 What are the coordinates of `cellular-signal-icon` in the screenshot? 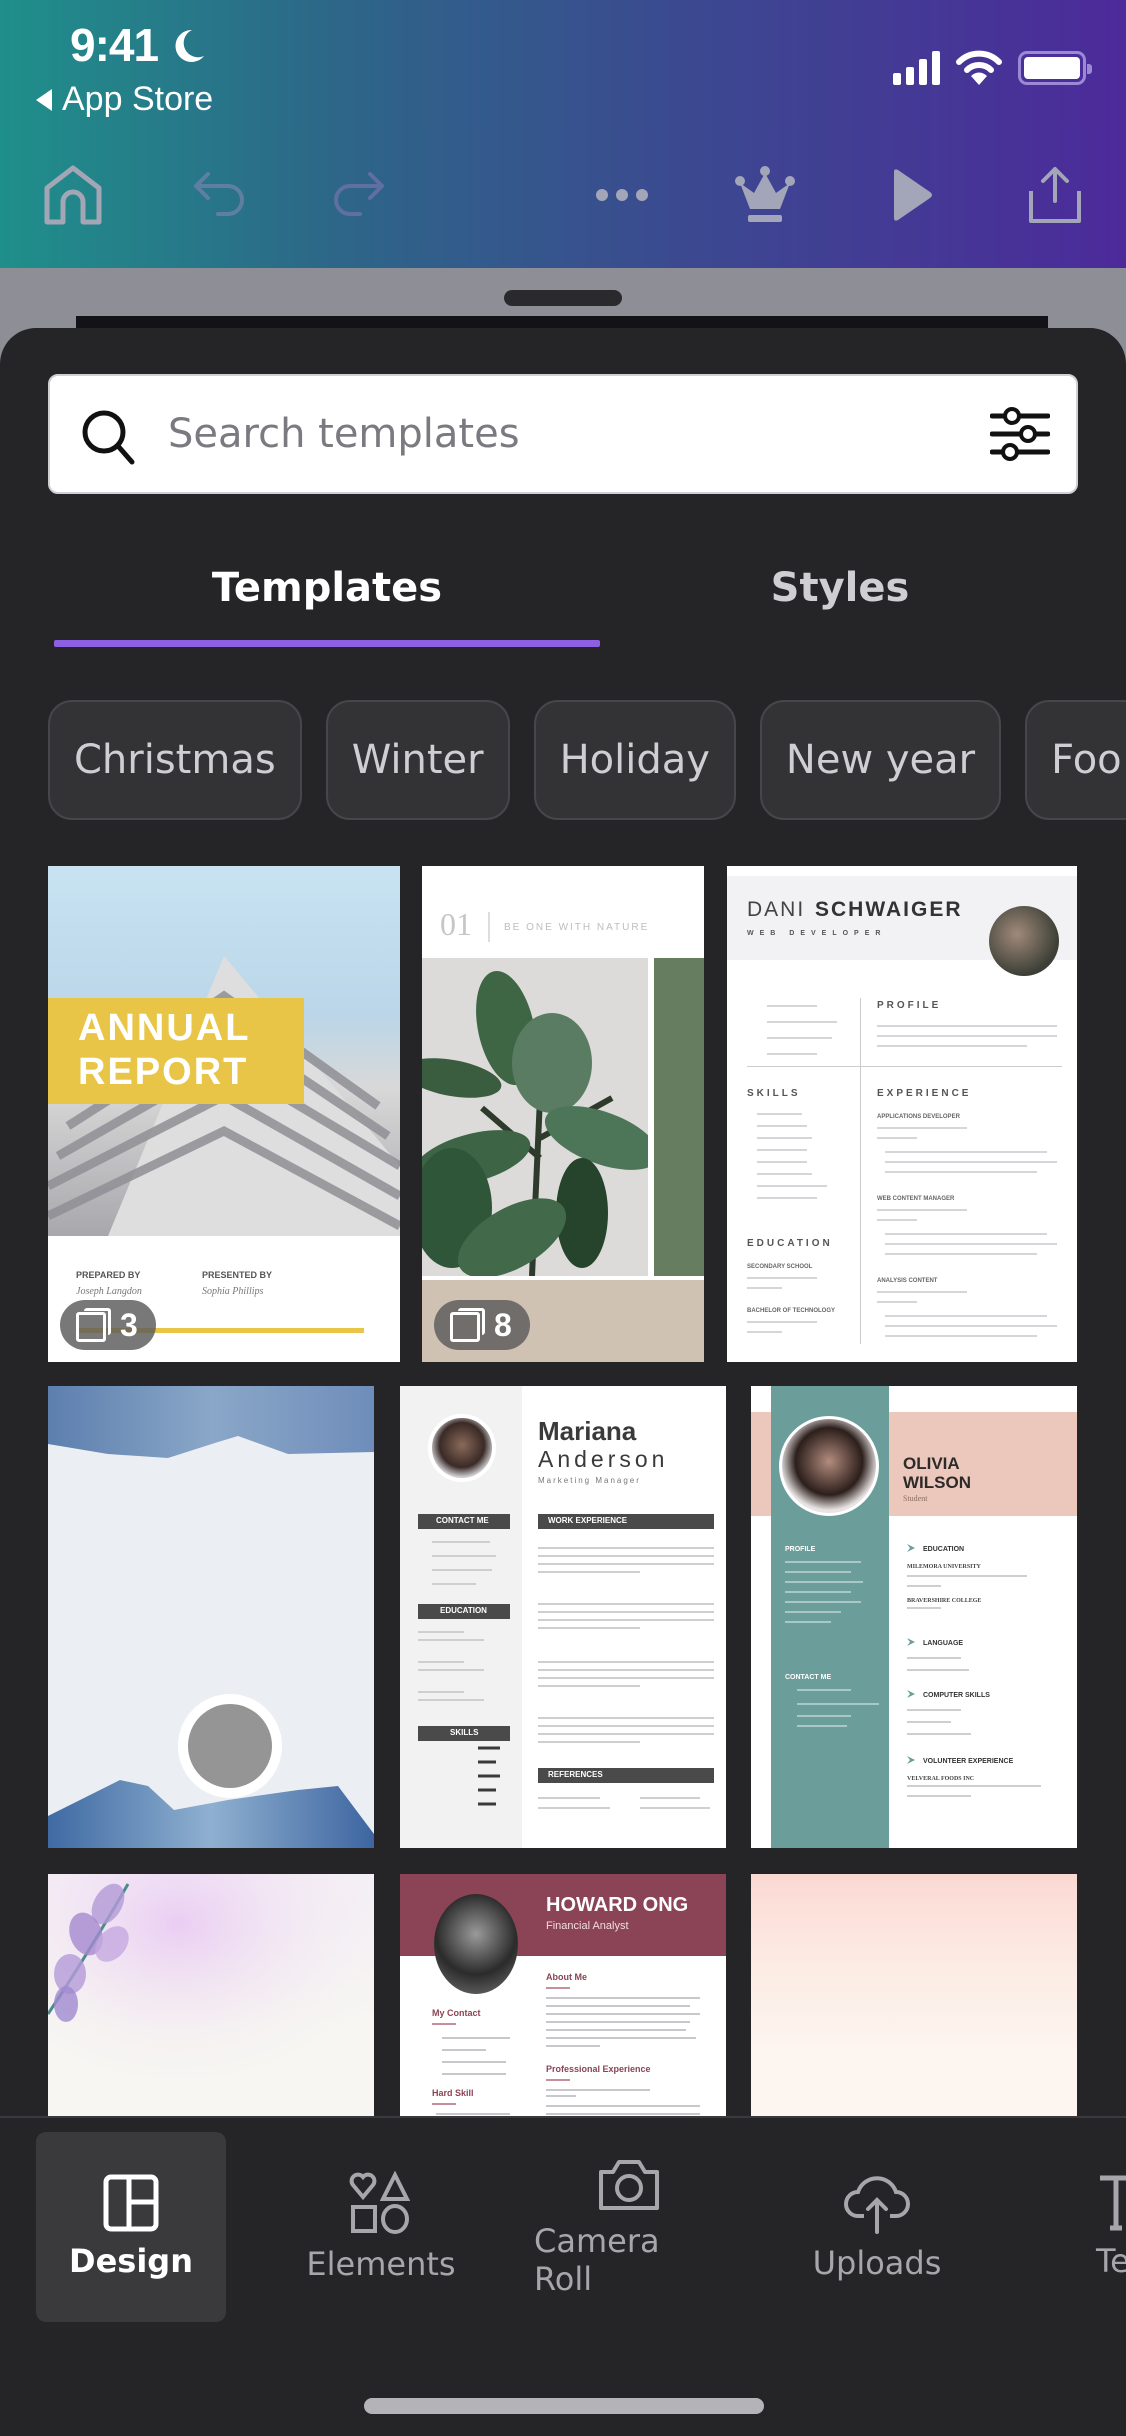 It's located at (916, 68).